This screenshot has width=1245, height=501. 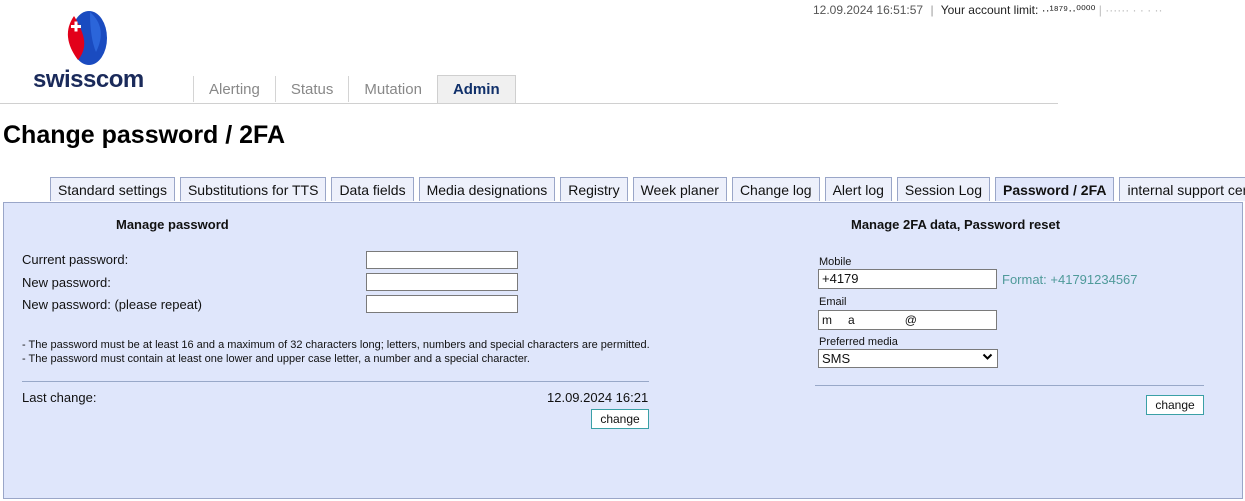 I want to click on tab-registry: Registry, so click(x=594, y=189).